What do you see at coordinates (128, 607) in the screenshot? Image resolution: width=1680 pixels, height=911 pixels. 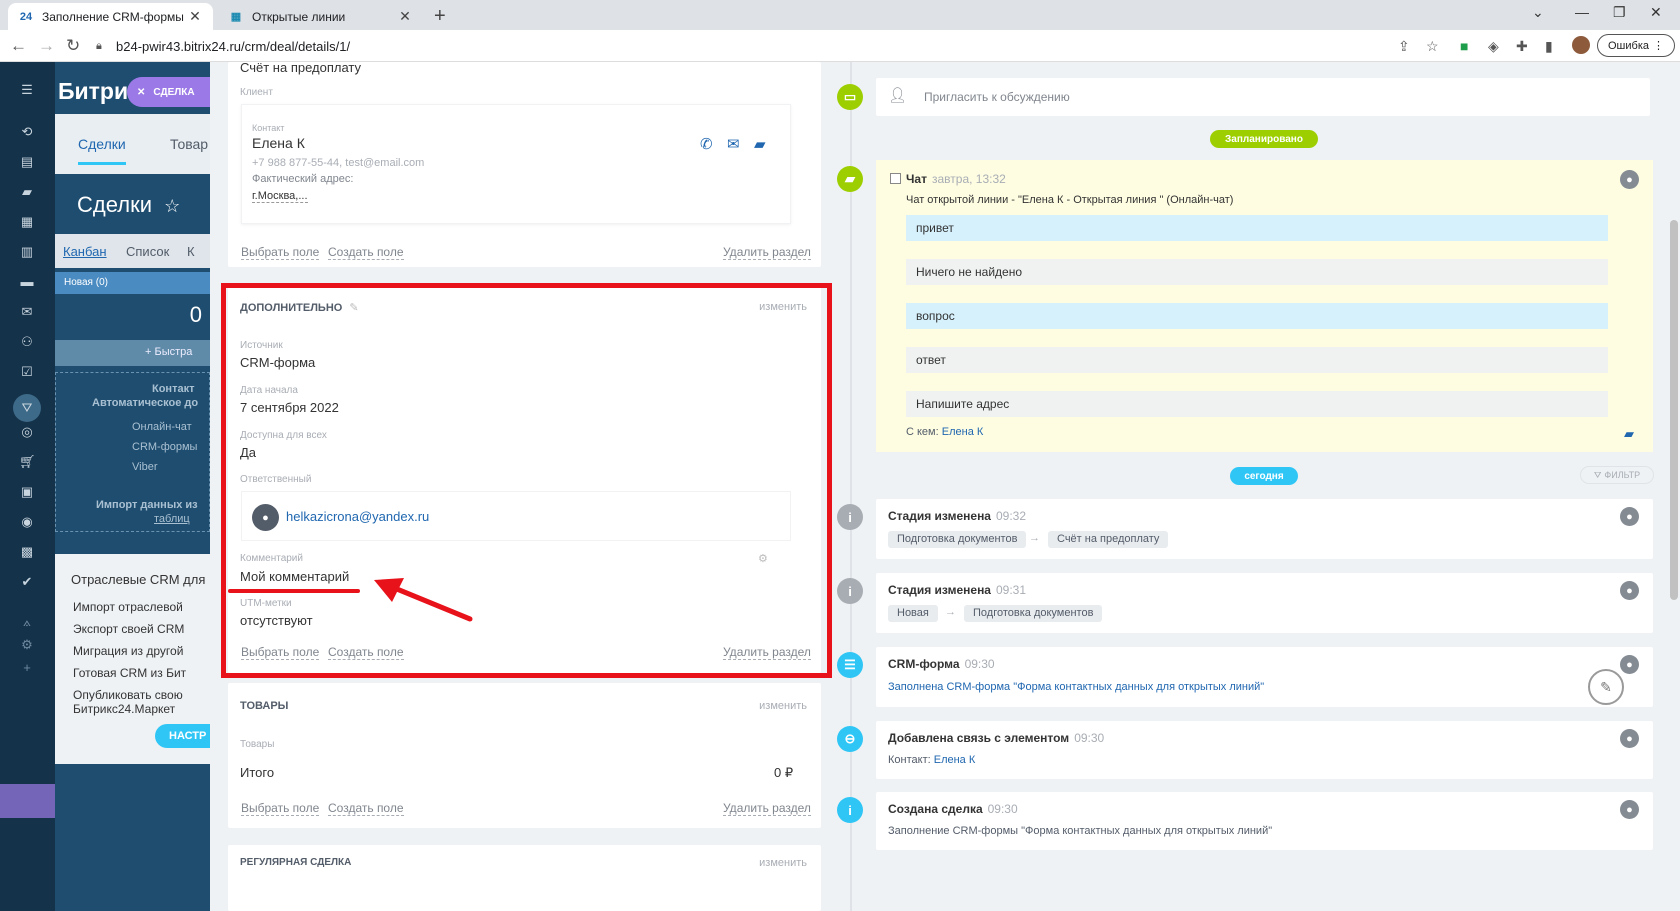 I see `industry-item: Импорт отраслевой` at bounding box center [128, 607].